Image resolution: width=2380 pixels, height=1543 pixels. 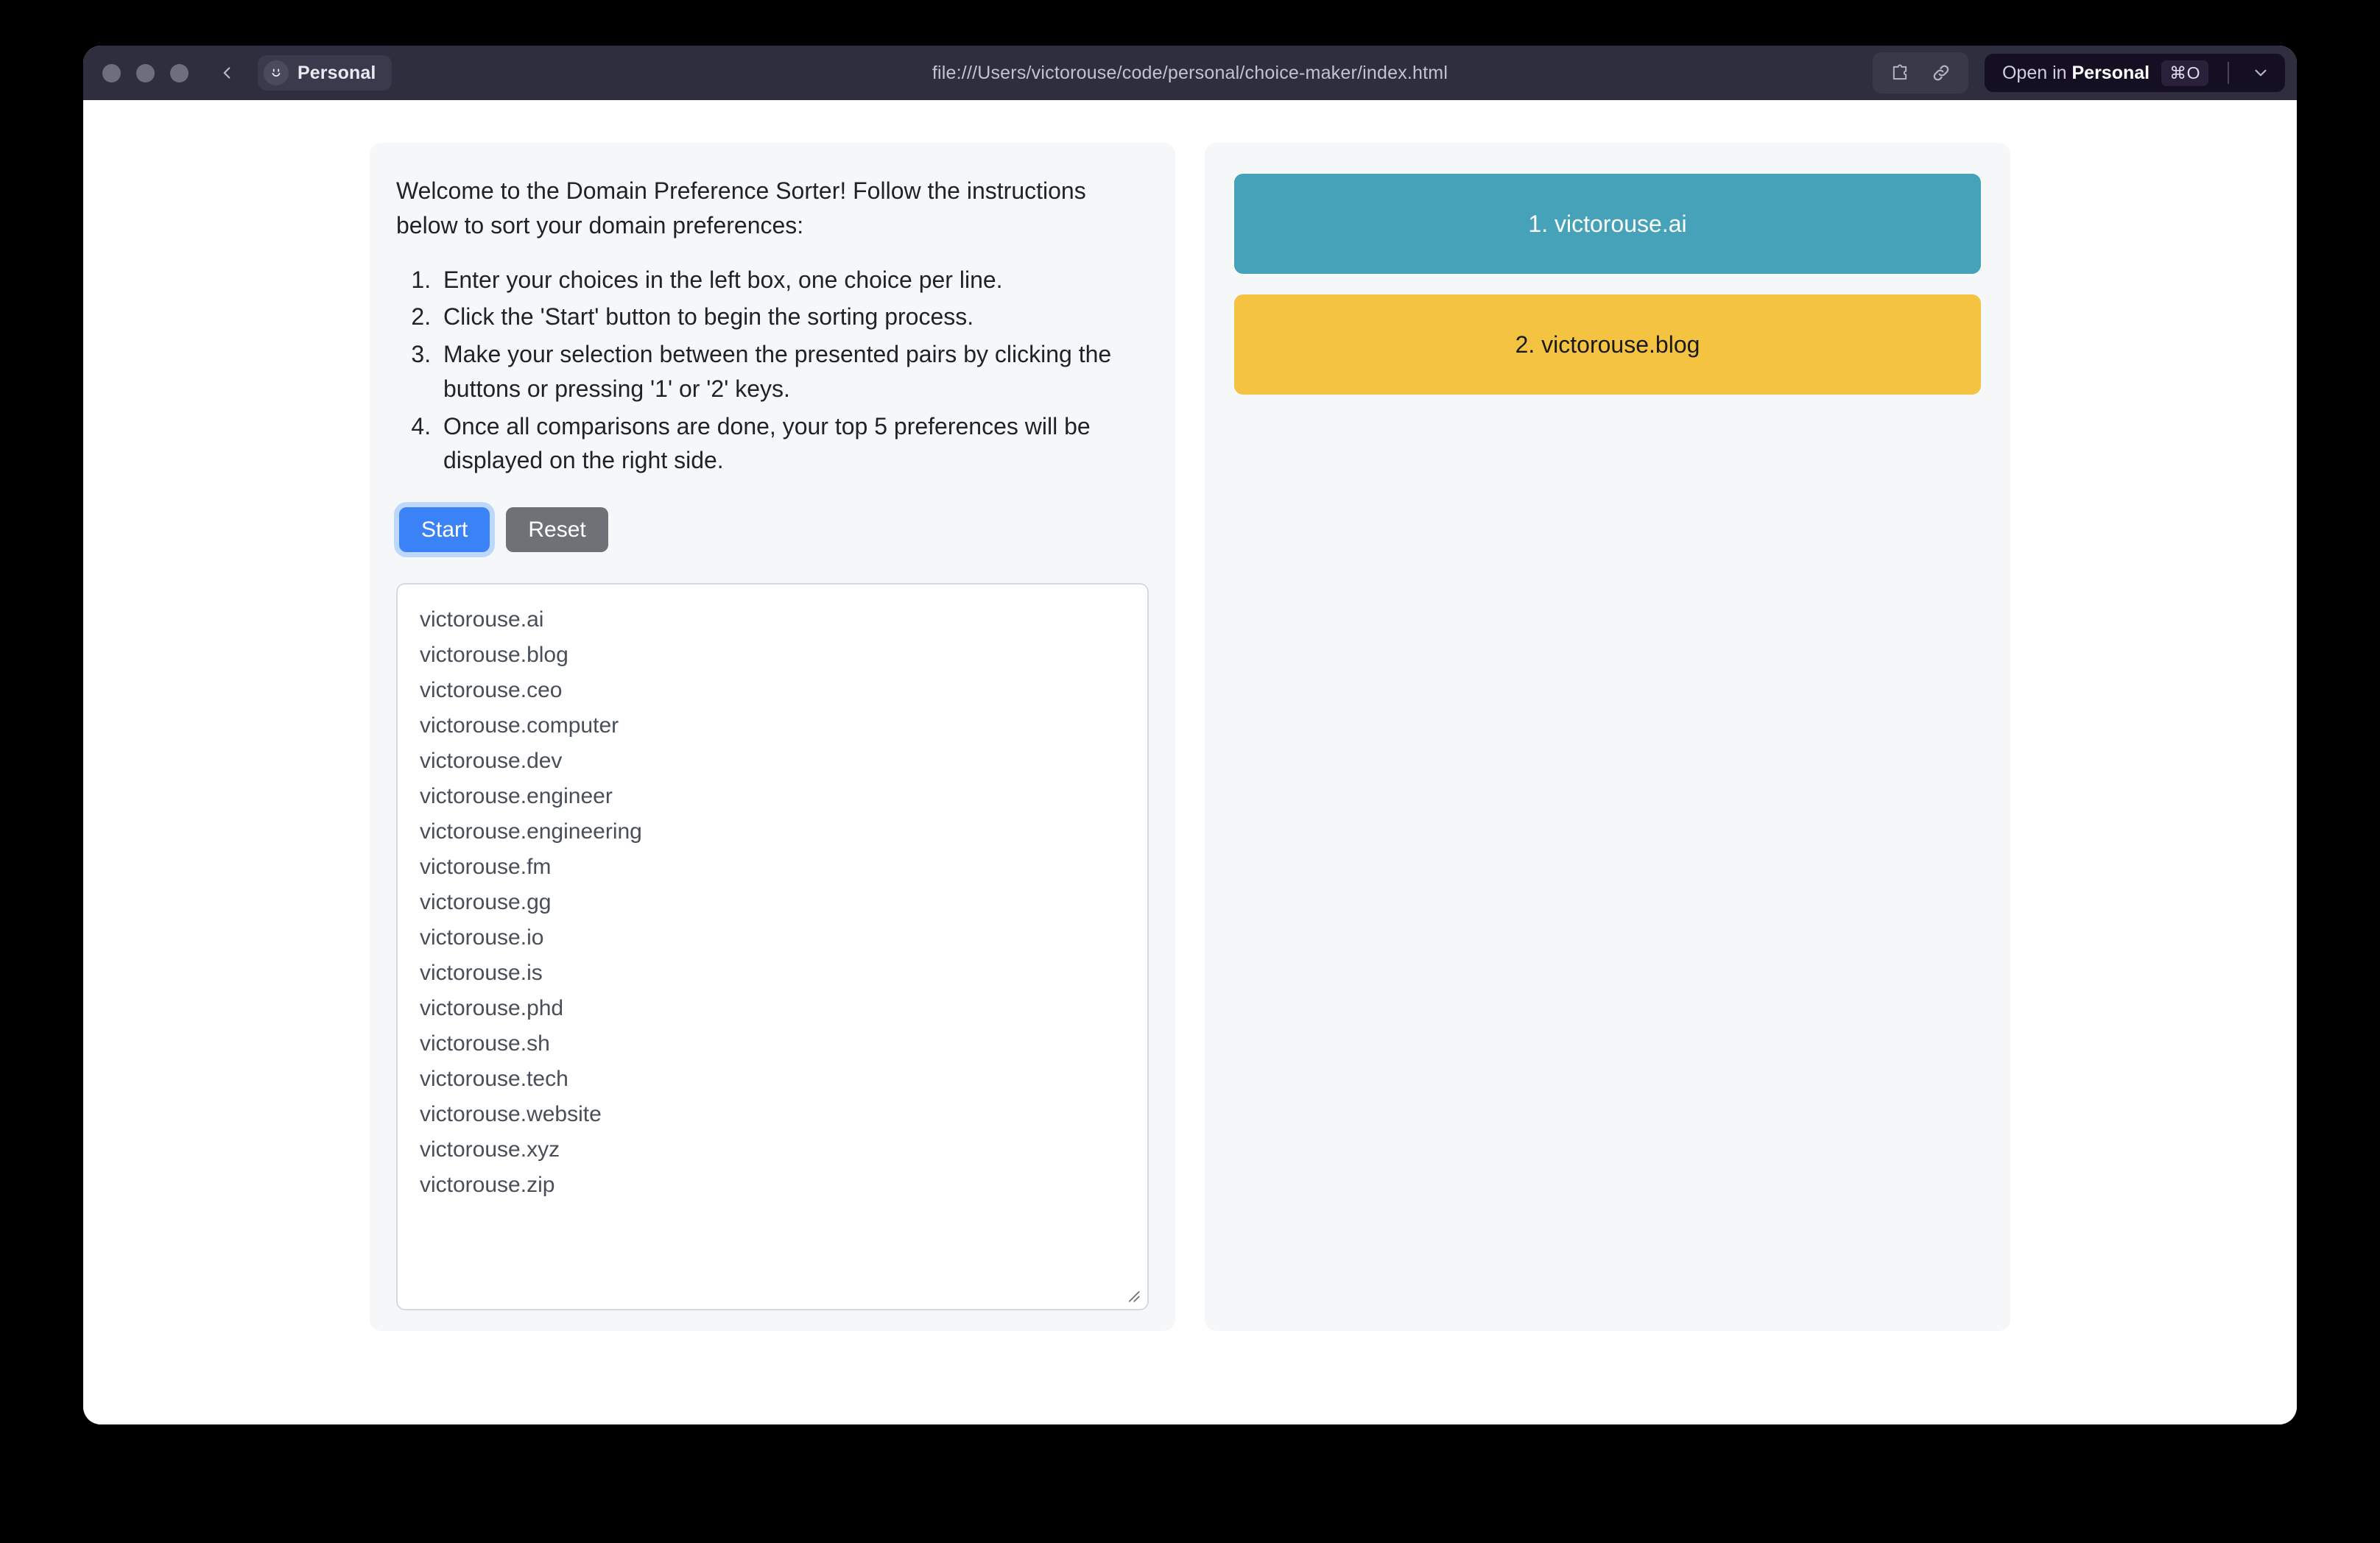 I want to click on puzzle-piece-icon, so click(x=1899, y=72).